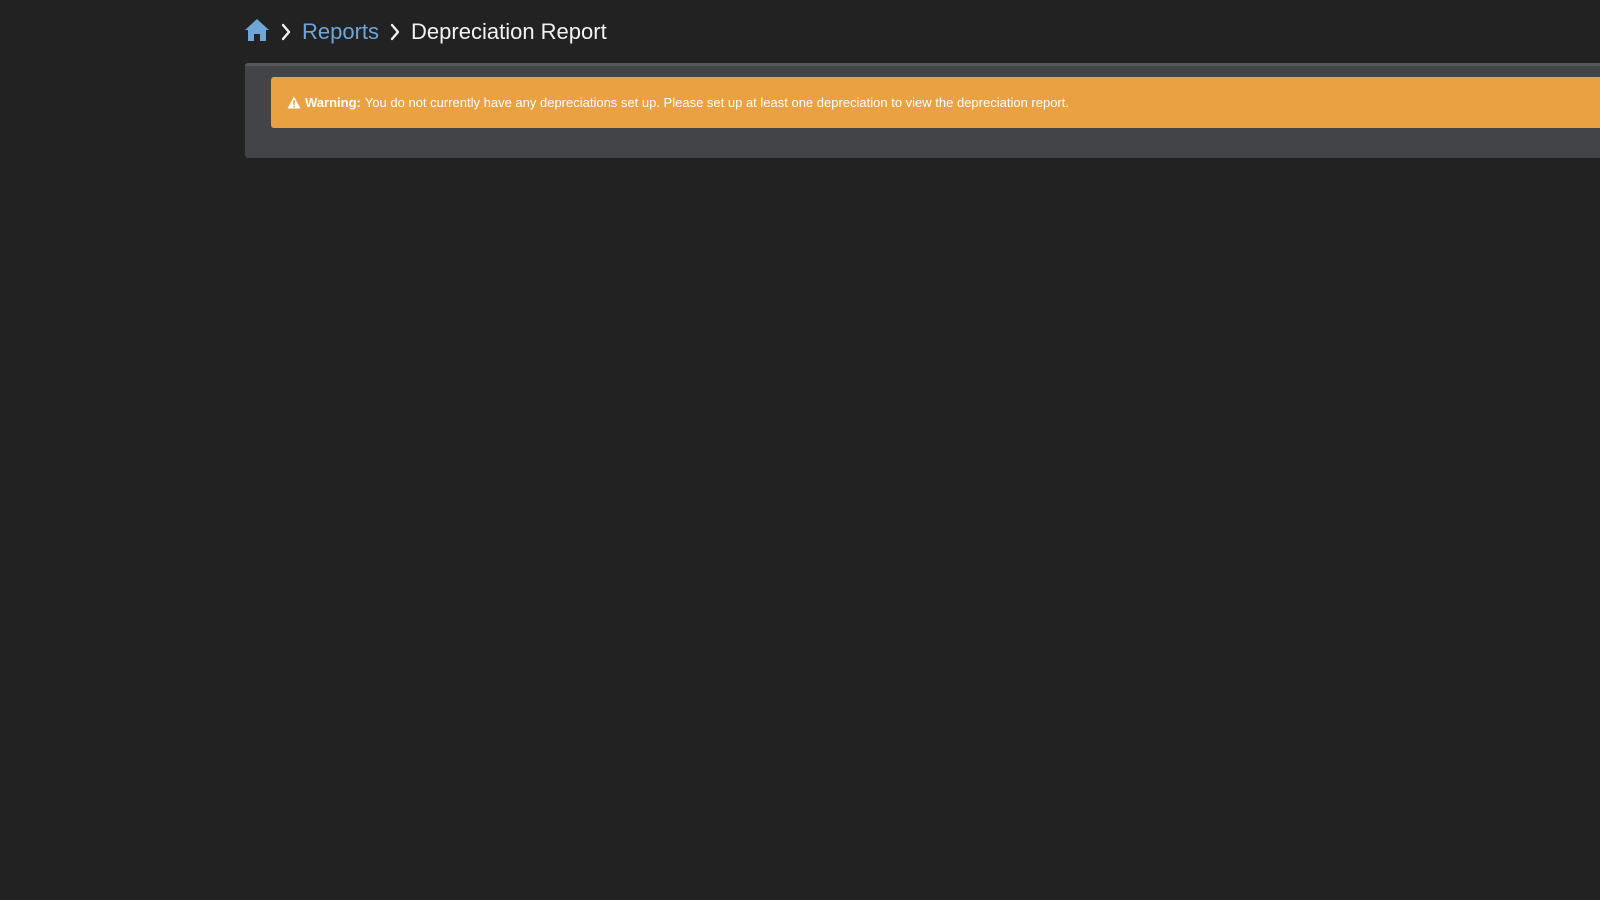  What do you see at coordinates (509, 31) in the screenshot?
I see `page-title: Depreciation Report` at bounding box center [509, 31].